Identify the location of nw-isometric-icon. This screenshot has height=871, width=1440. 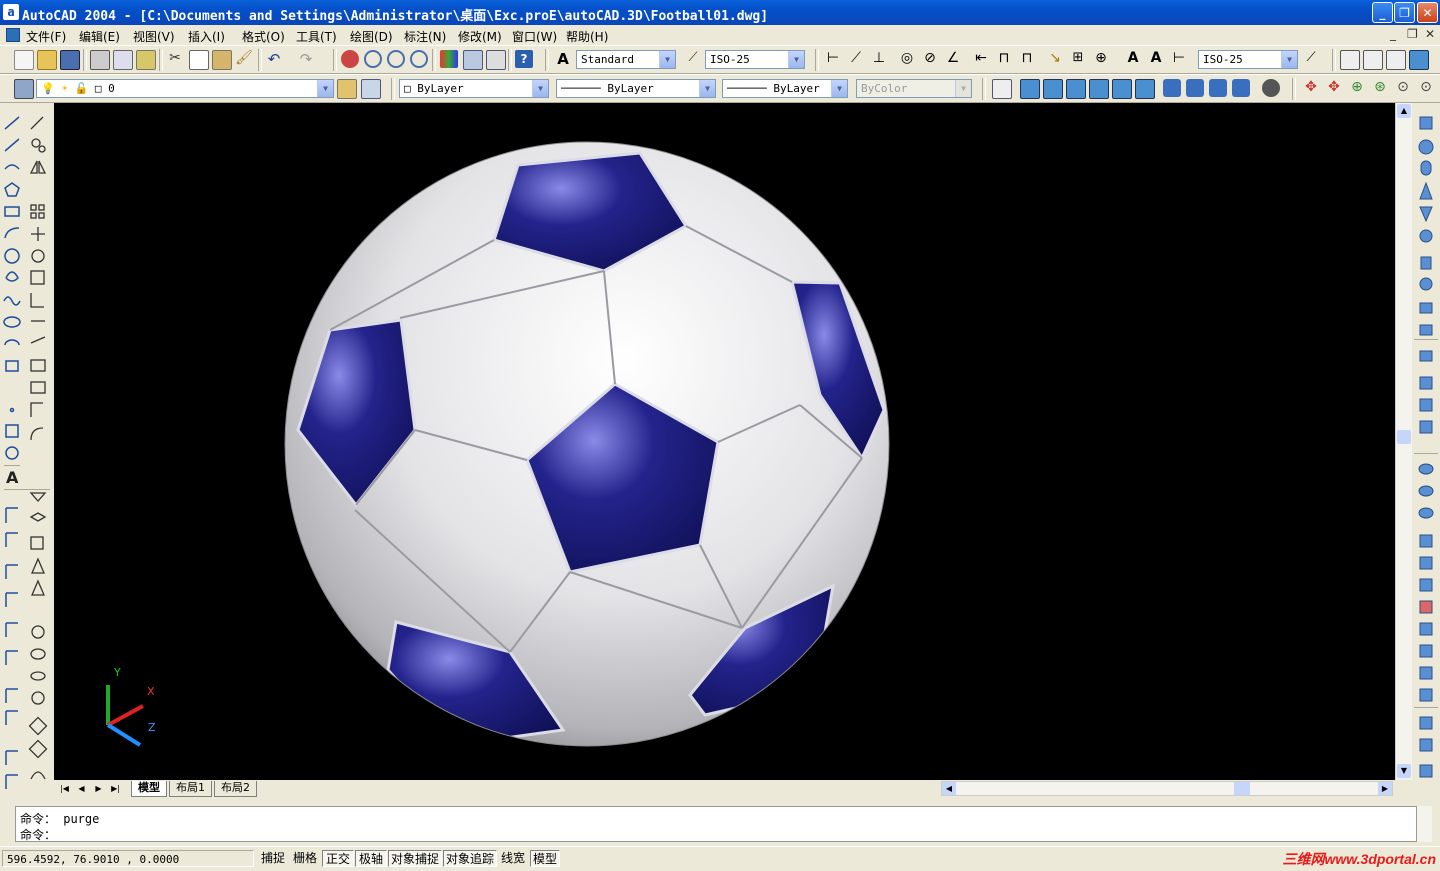
(1241, 88).